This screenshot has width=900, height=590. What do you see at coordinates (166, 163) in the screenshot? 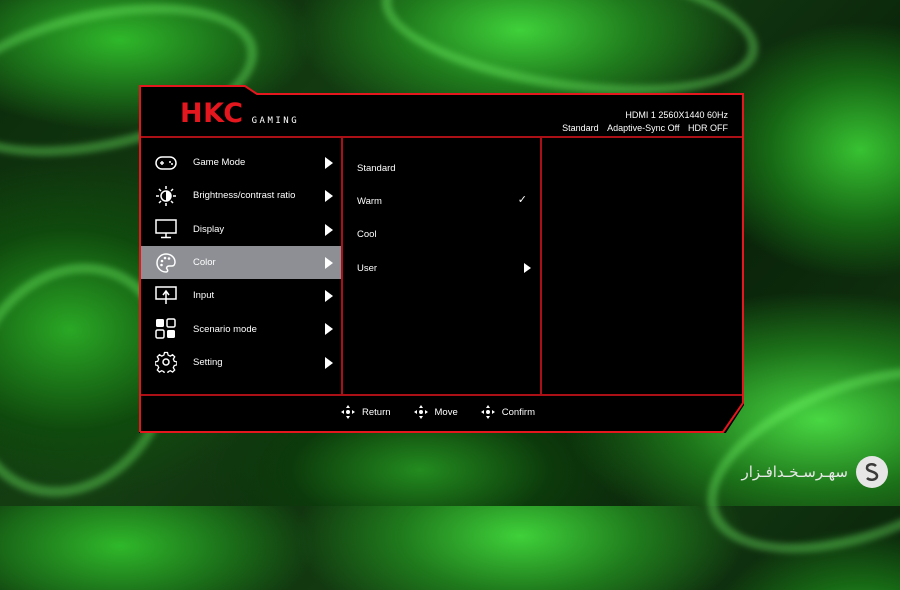
I see `gamepad-icon` at bounding box center [166, 163].